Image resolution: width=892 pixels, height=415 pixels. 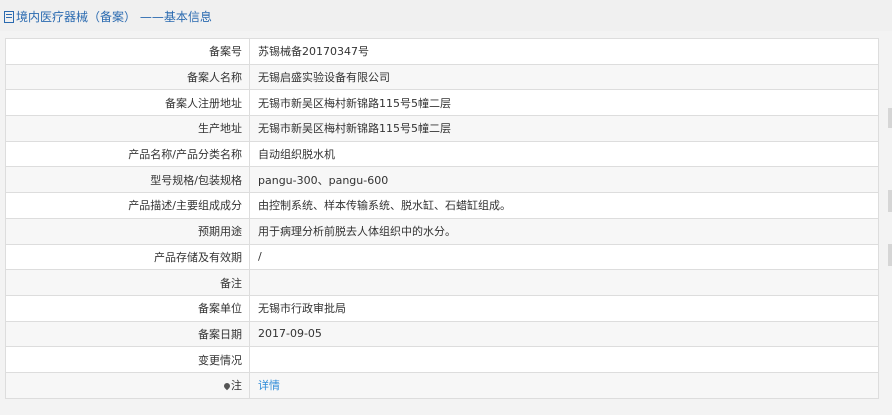 I want to click on row-value: 由控制系统、样本传输系统、脱水缸、石蜡缸组成。, so click(x=564, y=205).